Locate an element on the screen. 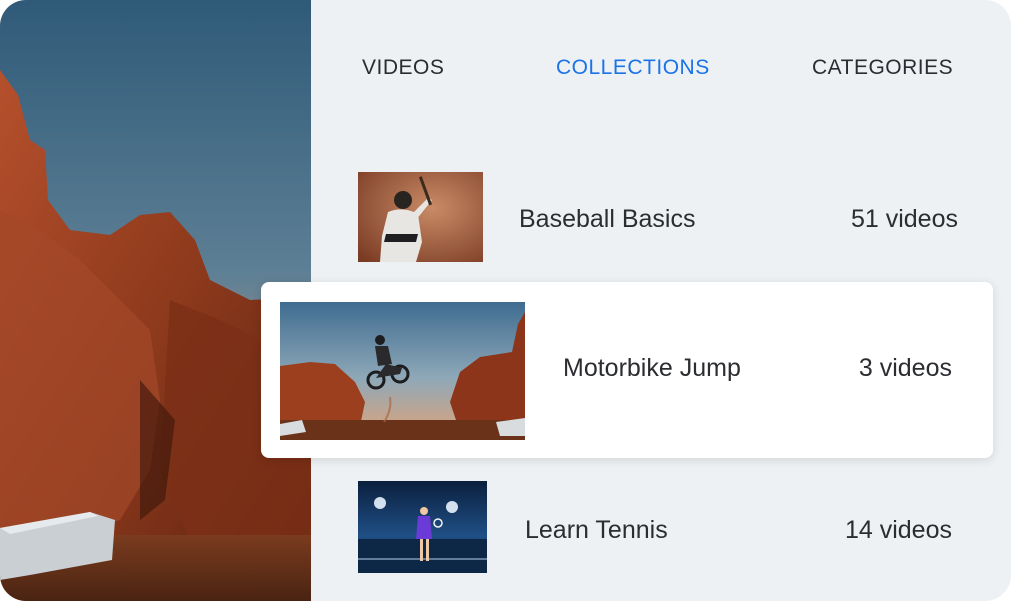  collection-row-baseball: Baseball Basics 51 videos is located at coordinates (668, 218).